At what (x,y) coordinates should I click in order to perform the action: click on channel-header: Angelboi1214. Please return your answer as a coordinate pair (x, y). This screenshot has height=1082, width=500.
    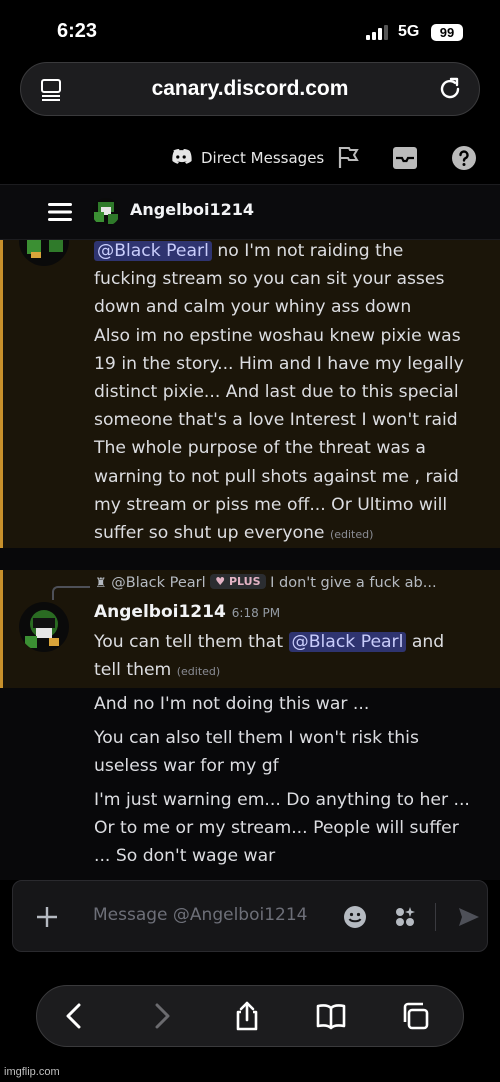
    Looking at the image, I should click on (250, 212).